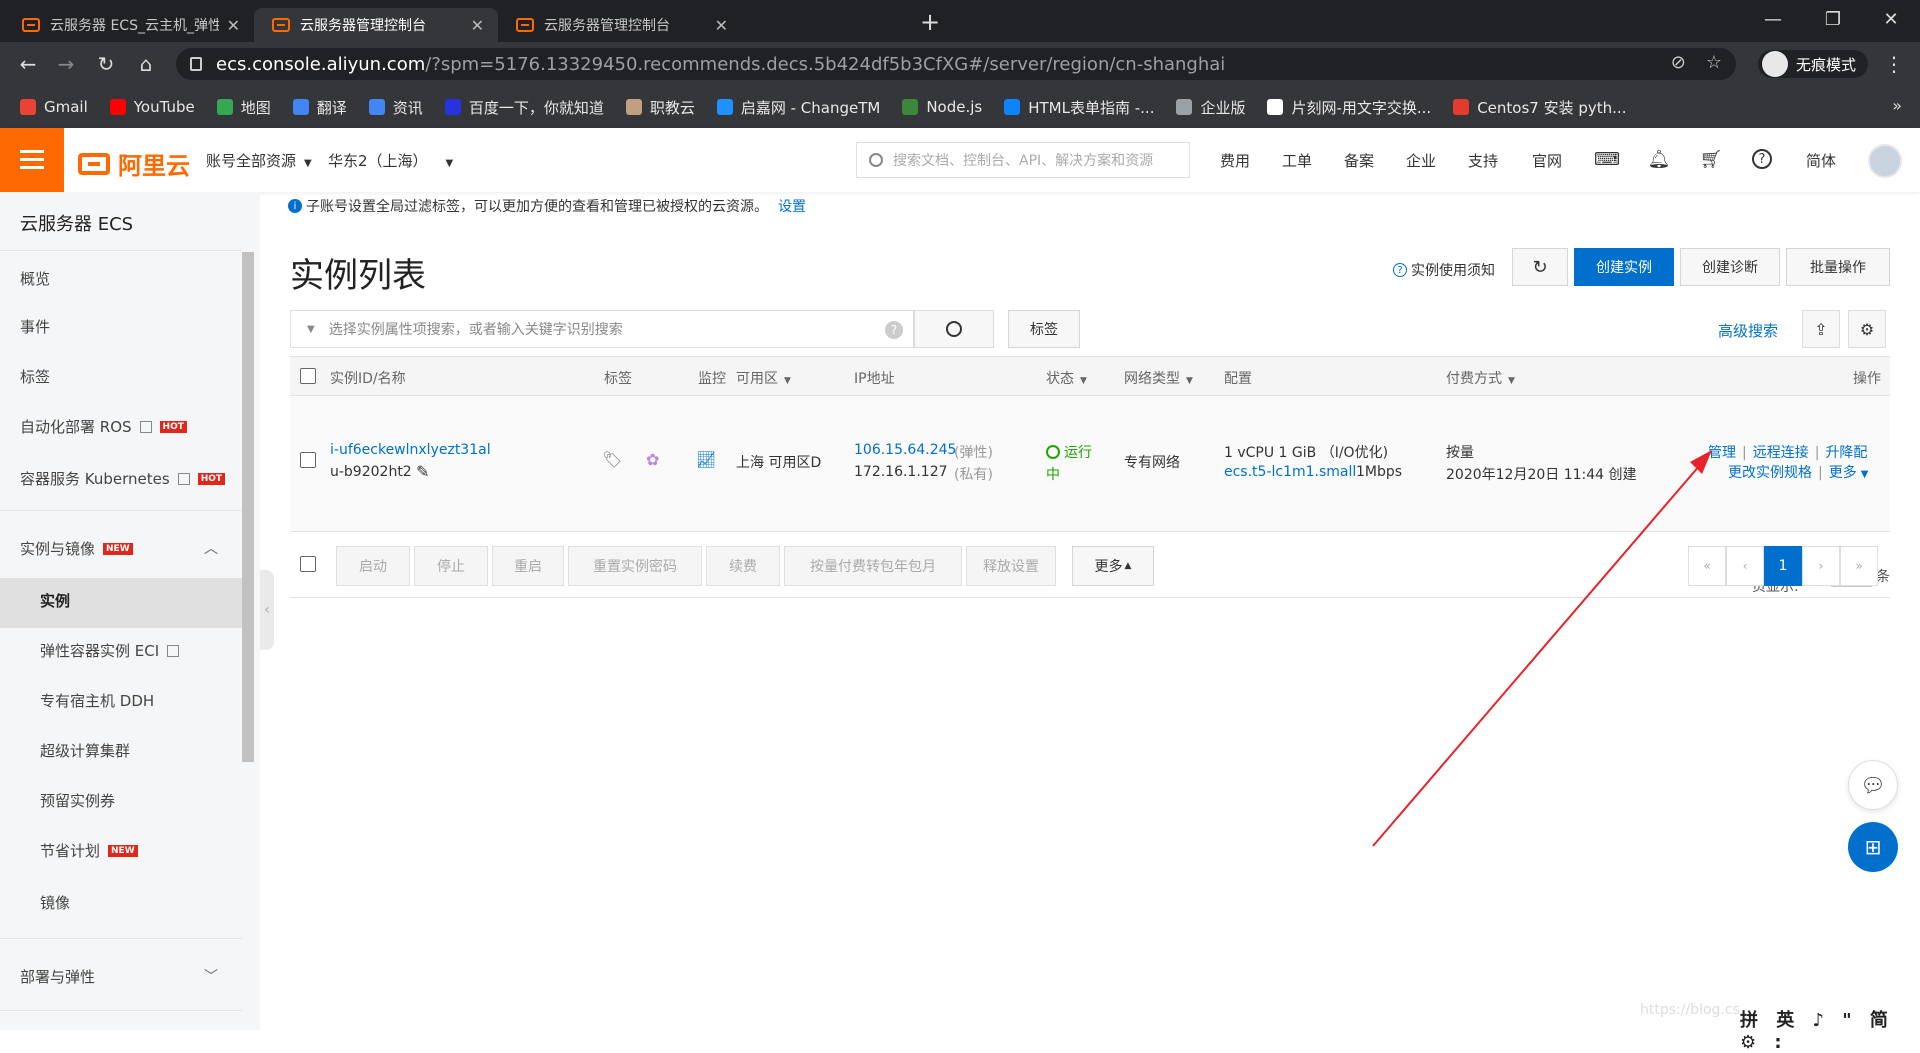 This screenshot has width=1920, height=1053. Describe the element at coordinates (612, 459) in the screenshot. I see `tag-icon: 🏷︎` at that location.